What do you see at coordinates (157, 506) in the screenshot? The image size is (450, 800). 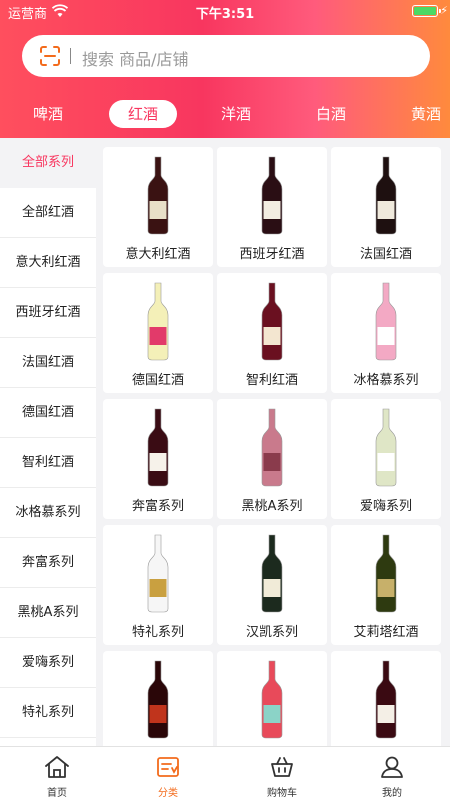 I see `product-label: 奔富系列` at bounding box center [157, 506].